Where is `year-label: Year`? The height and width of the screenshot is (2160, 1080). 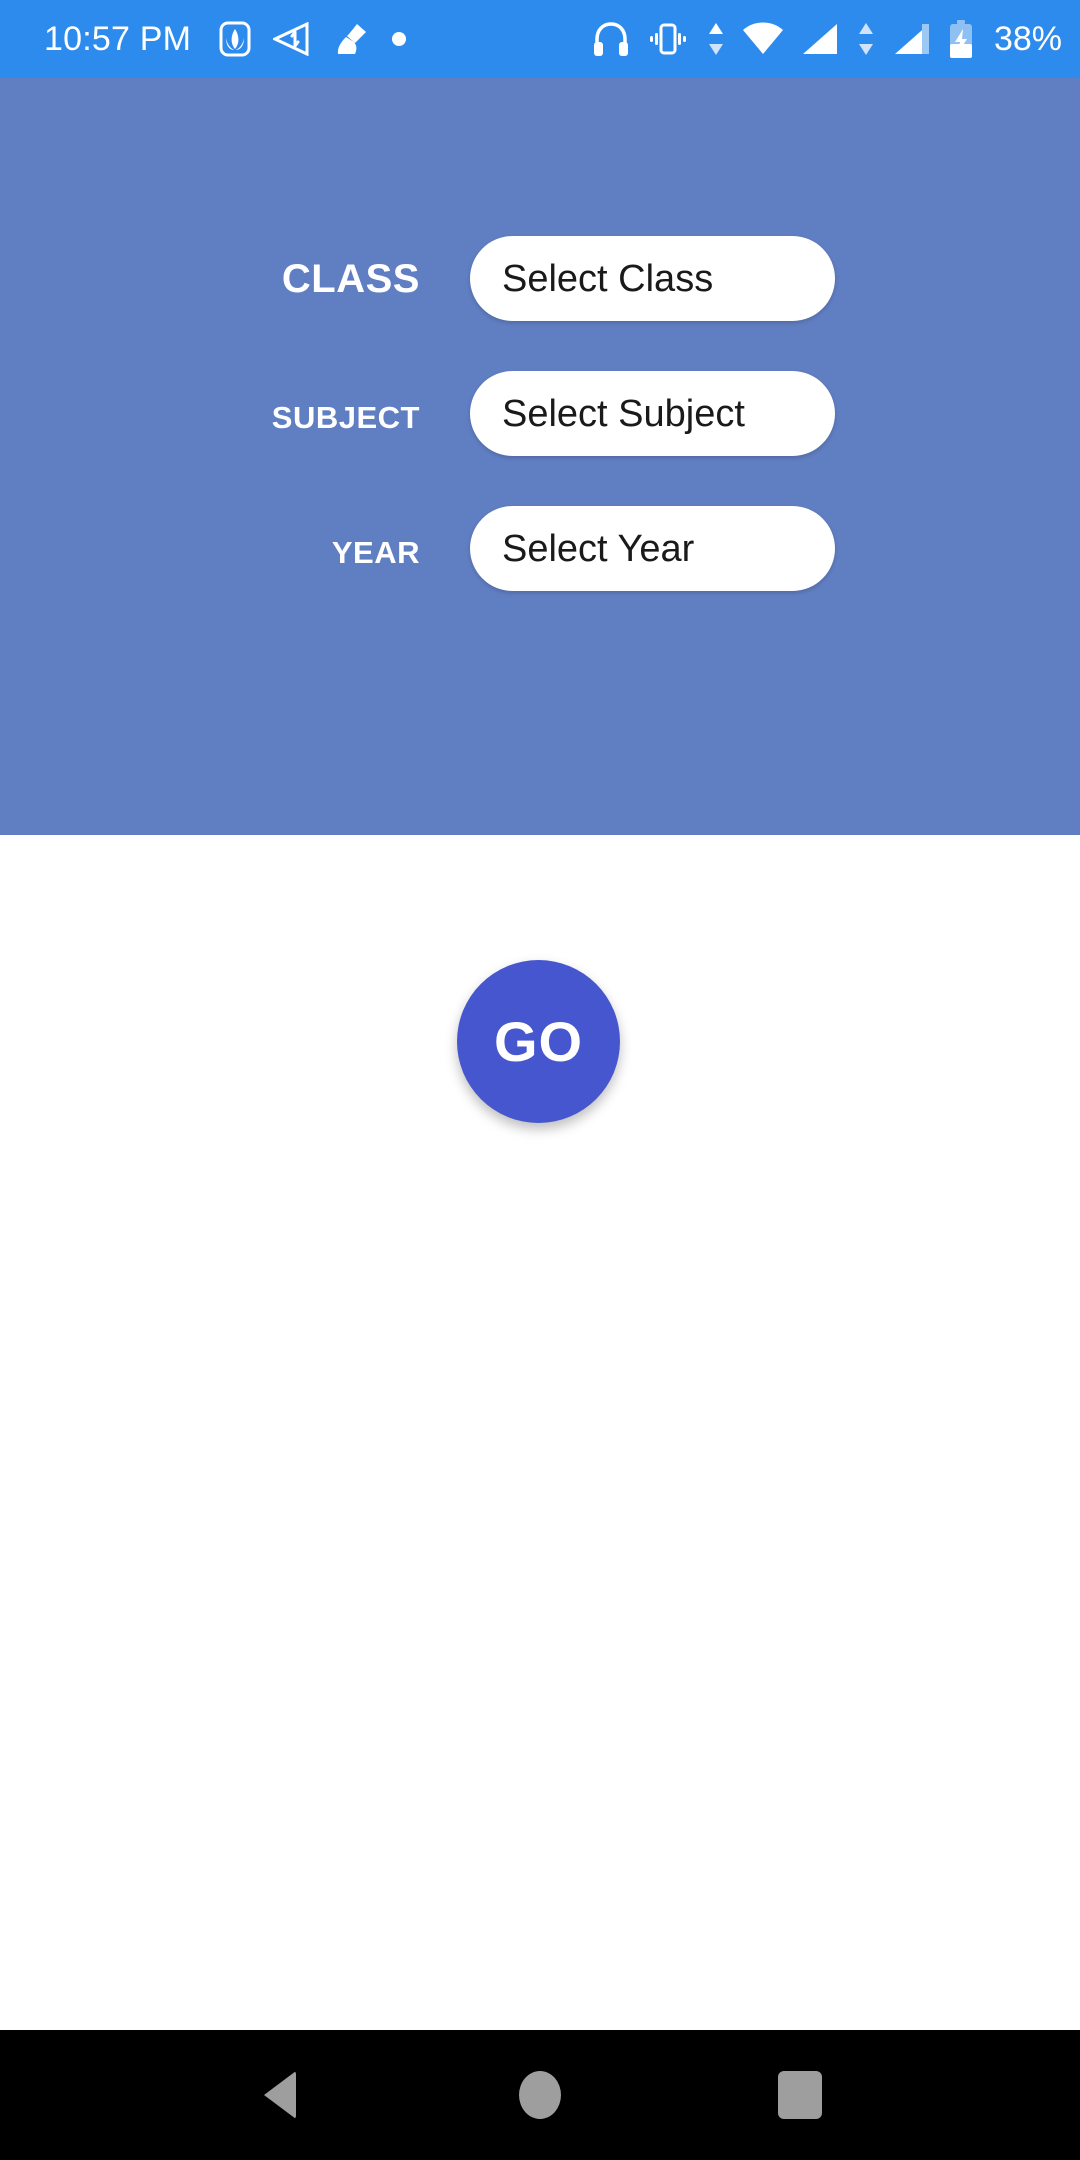 year-label: Year is located at coordinates (375, 548).